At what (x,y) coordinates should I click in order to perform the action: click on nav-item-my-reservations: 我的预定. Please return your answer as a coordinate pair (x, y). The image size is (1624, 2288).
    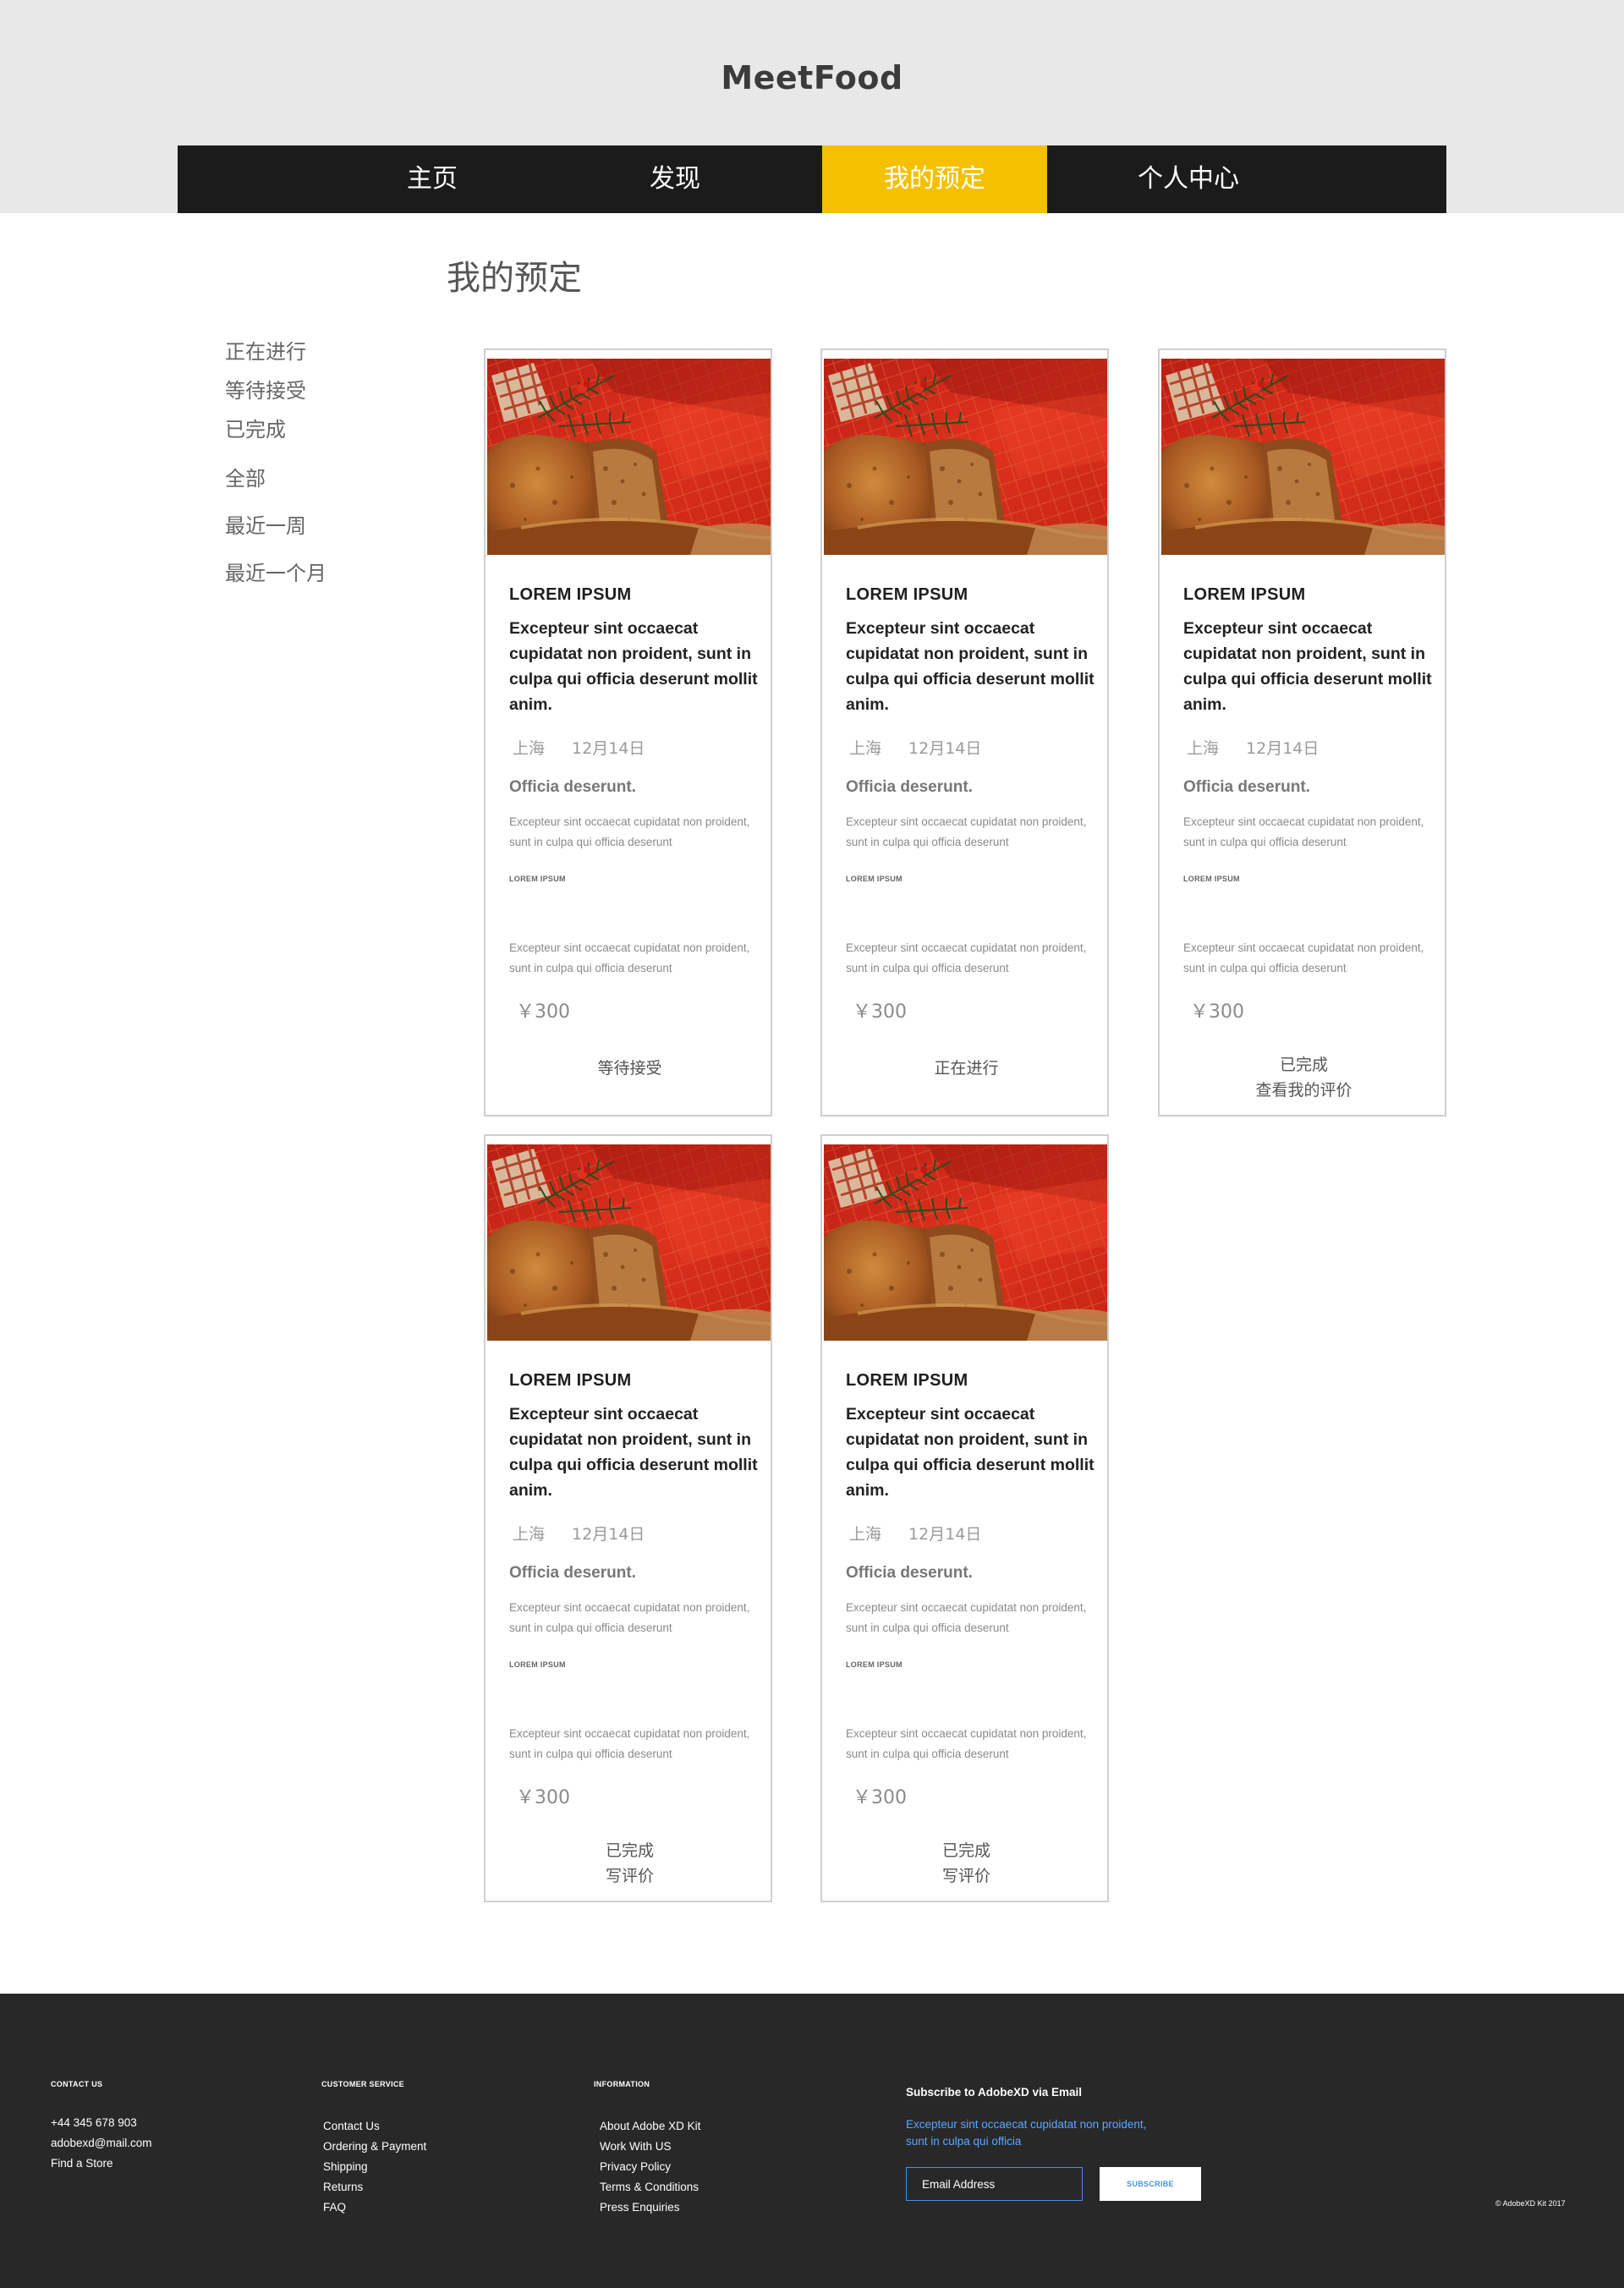
    Looking at the image, I should click on (935, 179).